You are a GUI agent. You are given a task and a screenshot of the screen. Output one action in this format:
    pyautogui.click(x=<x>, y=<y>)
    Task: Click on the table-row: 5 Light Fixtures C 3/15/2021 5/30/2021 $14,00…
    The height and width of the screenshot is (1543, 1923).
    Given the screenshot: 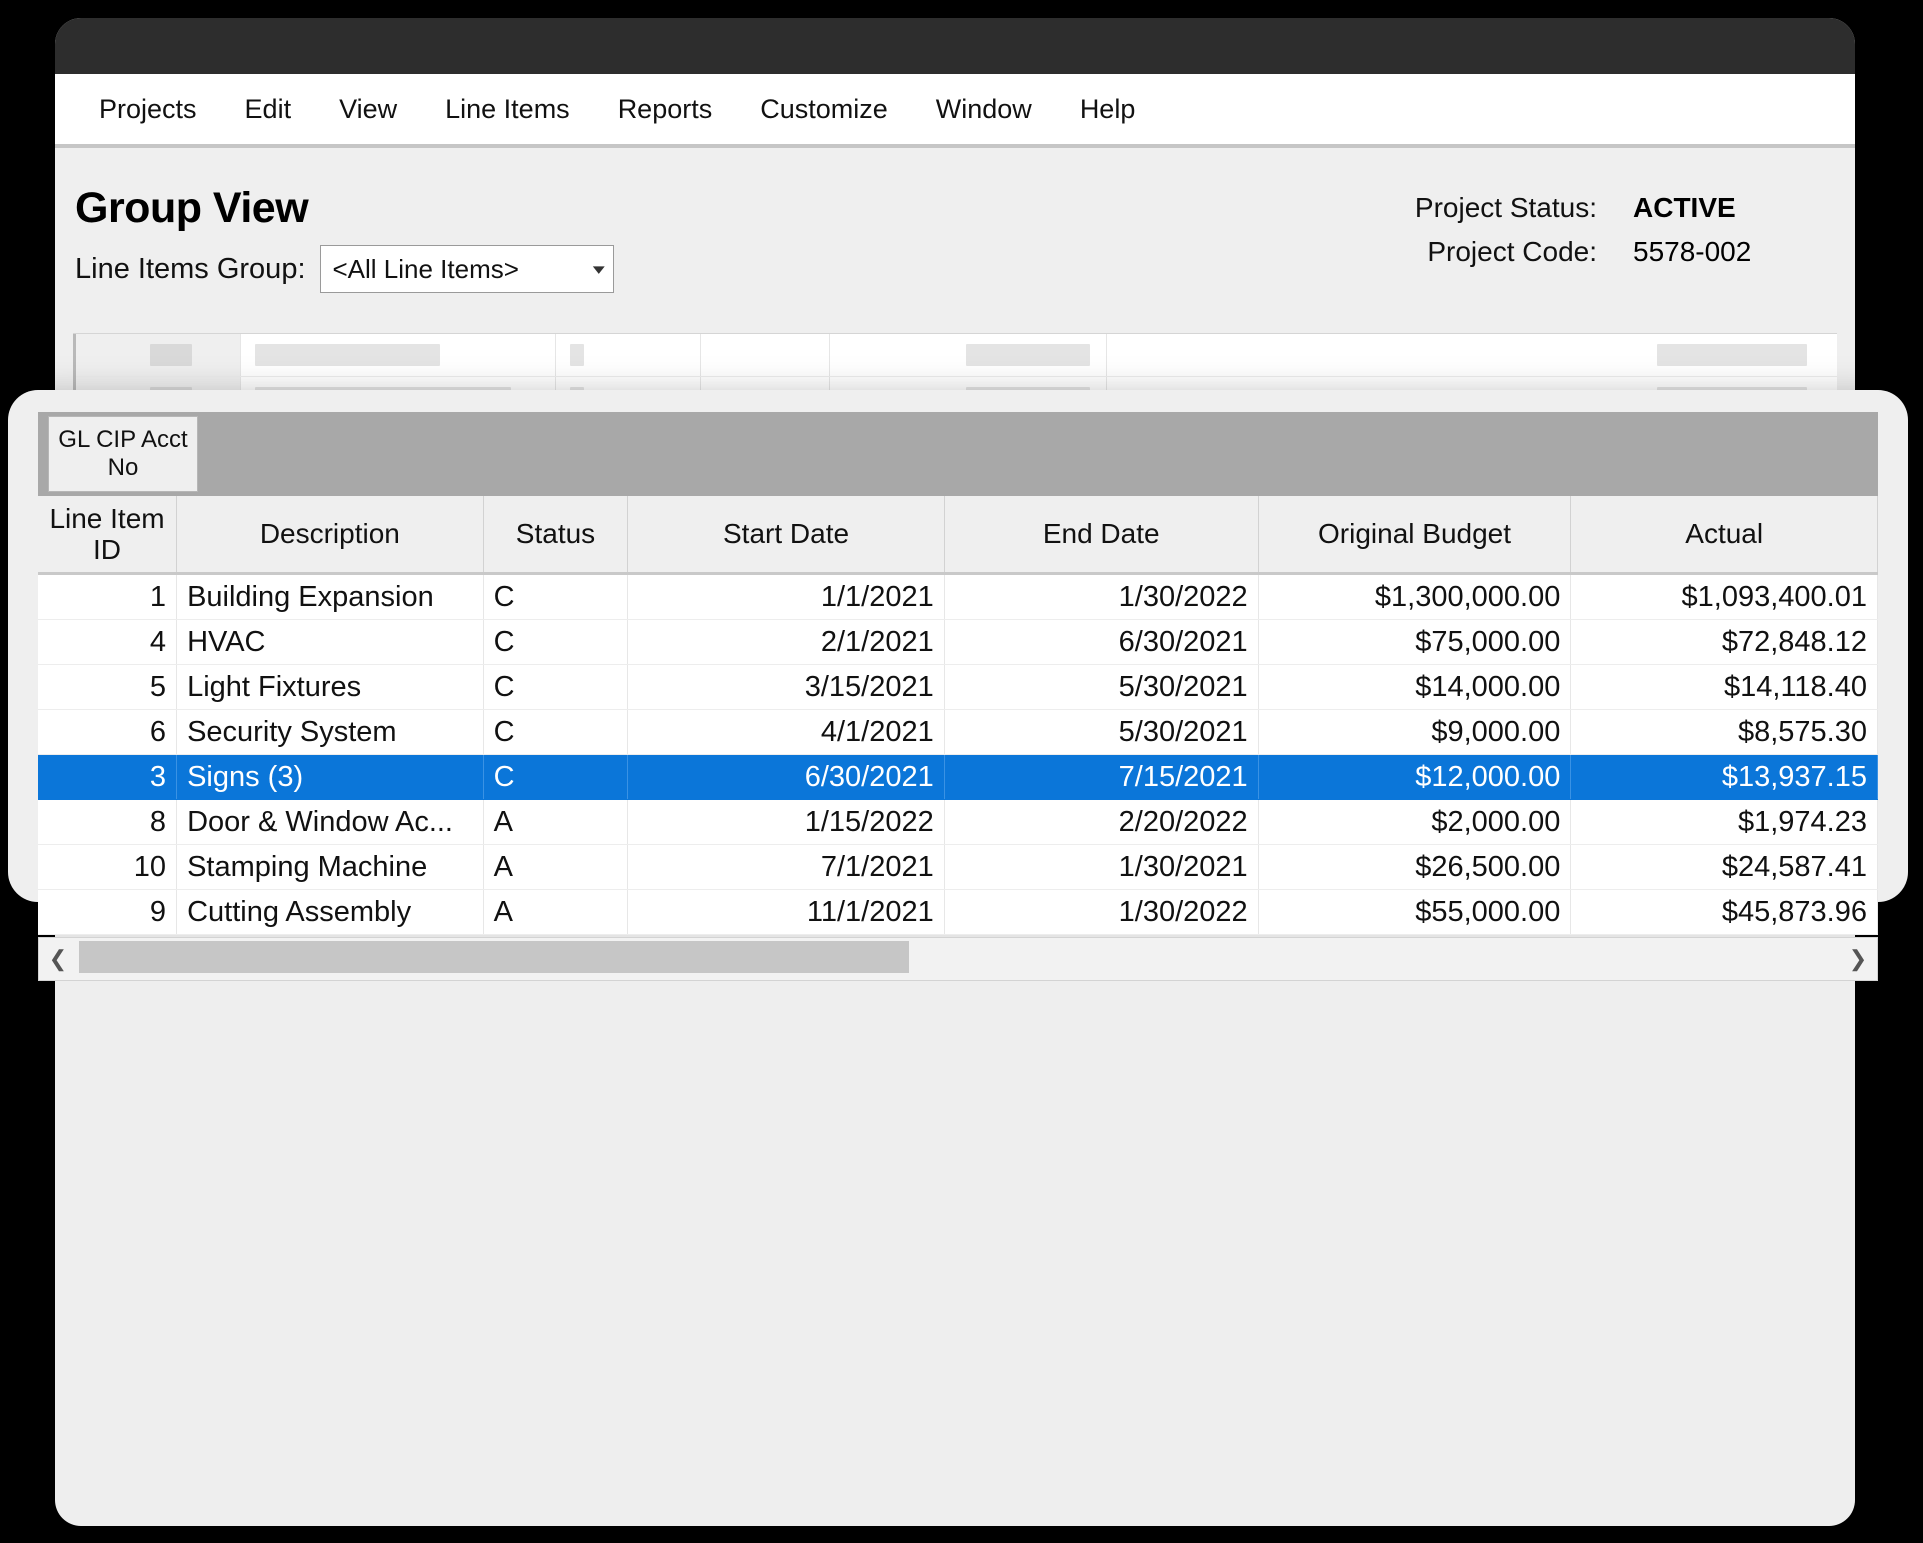 What is the action you would take?
    pyautogui.click(x=958, y=687)
    